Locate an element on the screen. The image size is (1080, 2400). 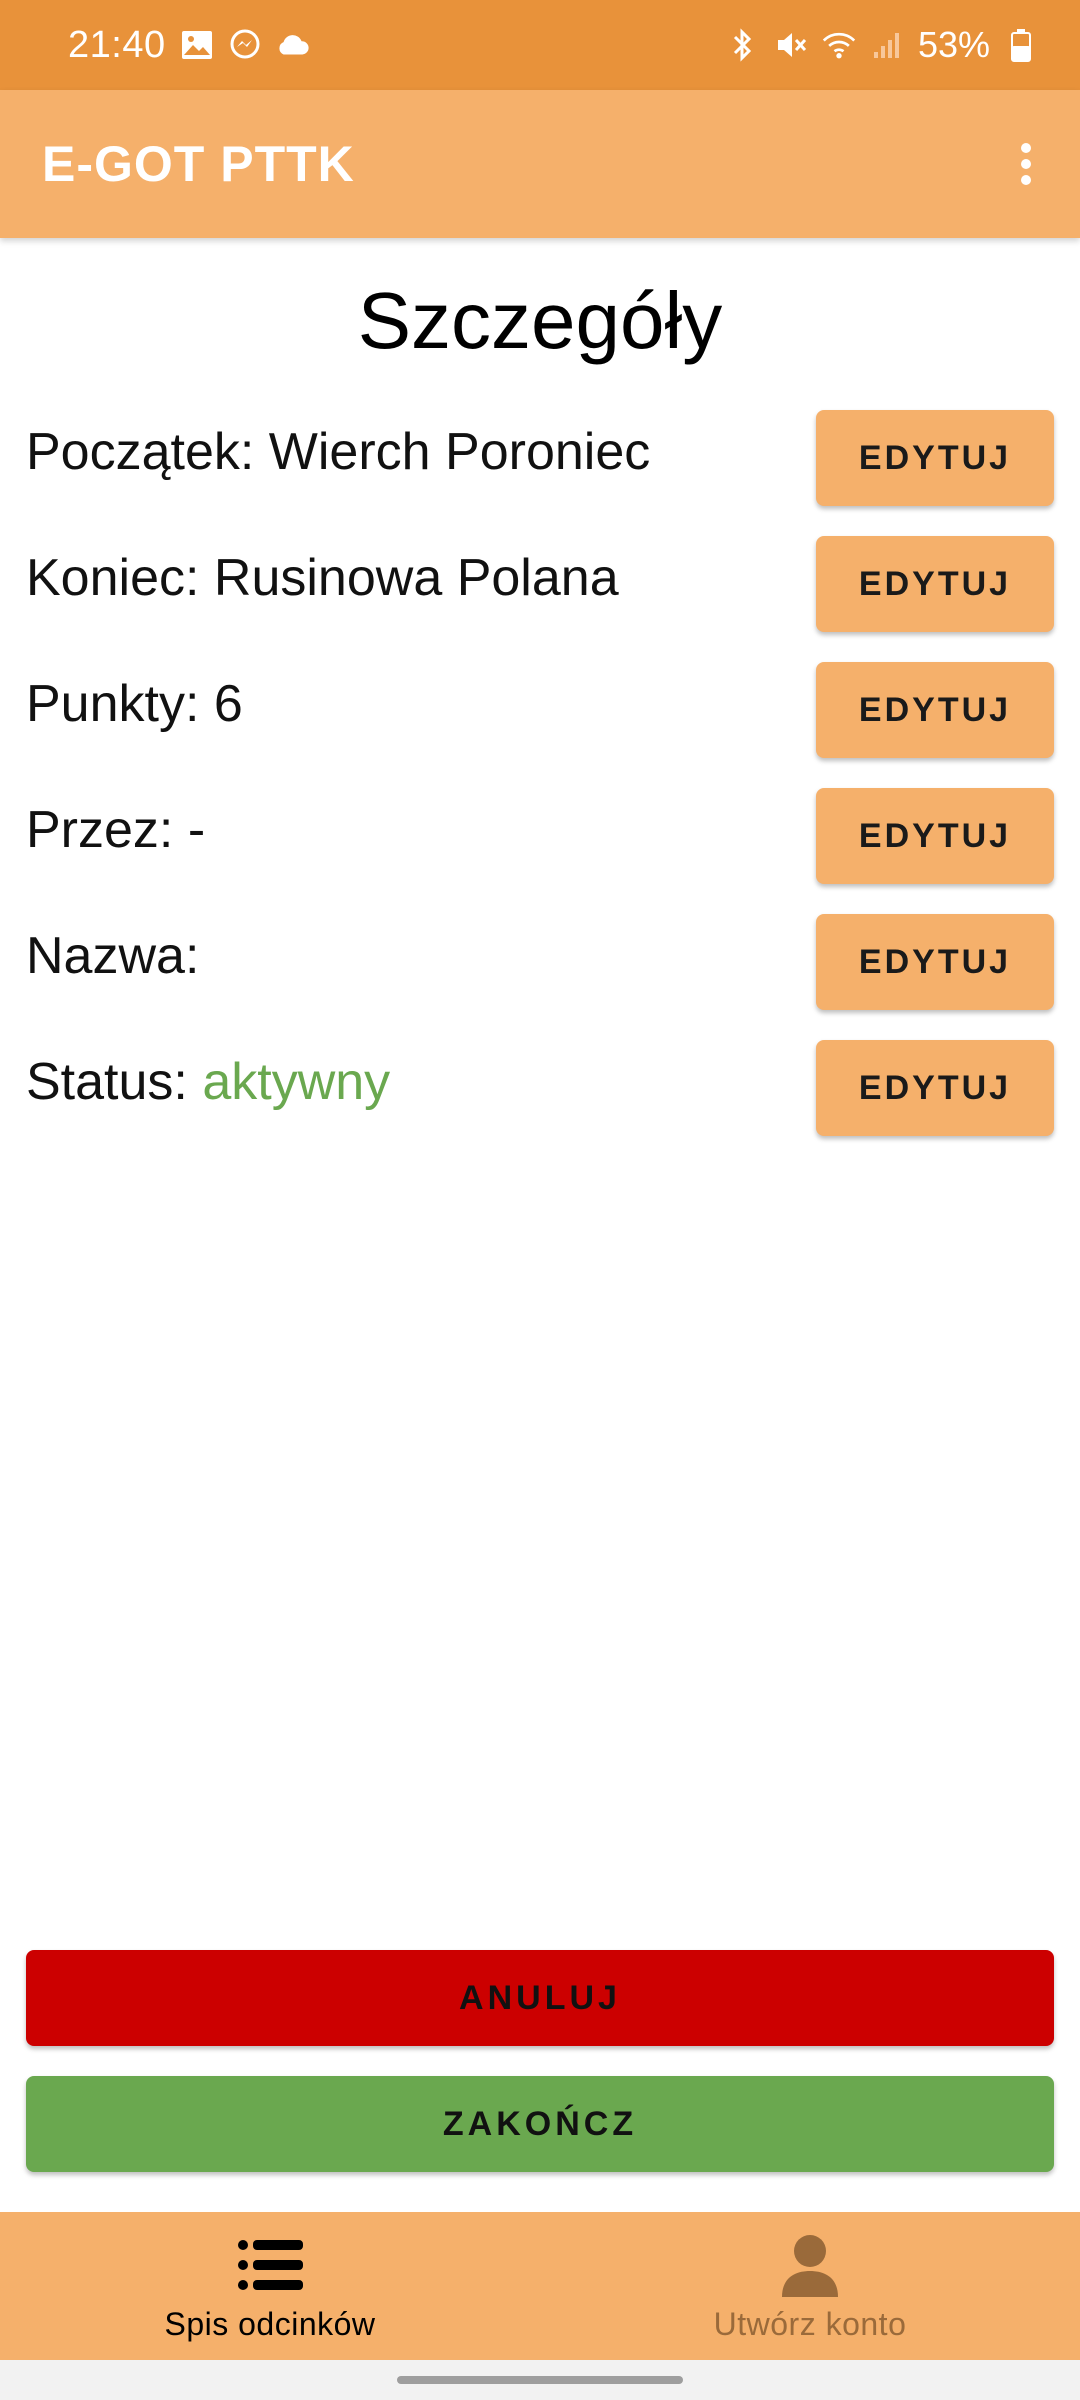
bluetooth-icon is located at coordinates (743, 45).